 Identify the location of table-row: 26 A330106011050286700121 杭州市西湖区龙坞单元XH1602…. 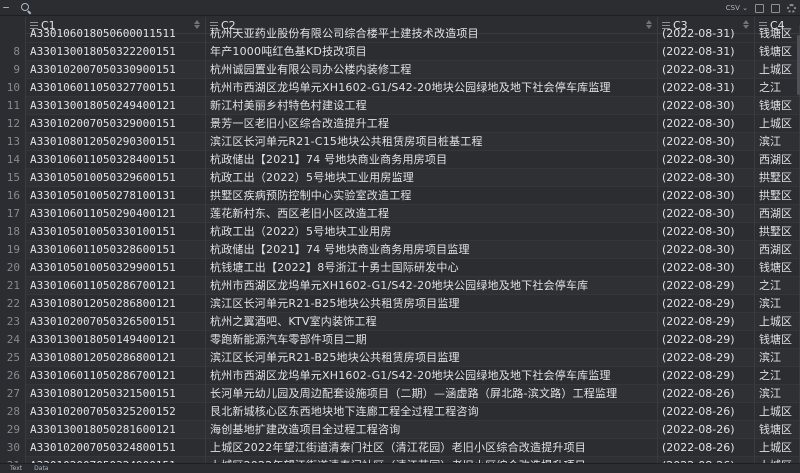
(400, 376).